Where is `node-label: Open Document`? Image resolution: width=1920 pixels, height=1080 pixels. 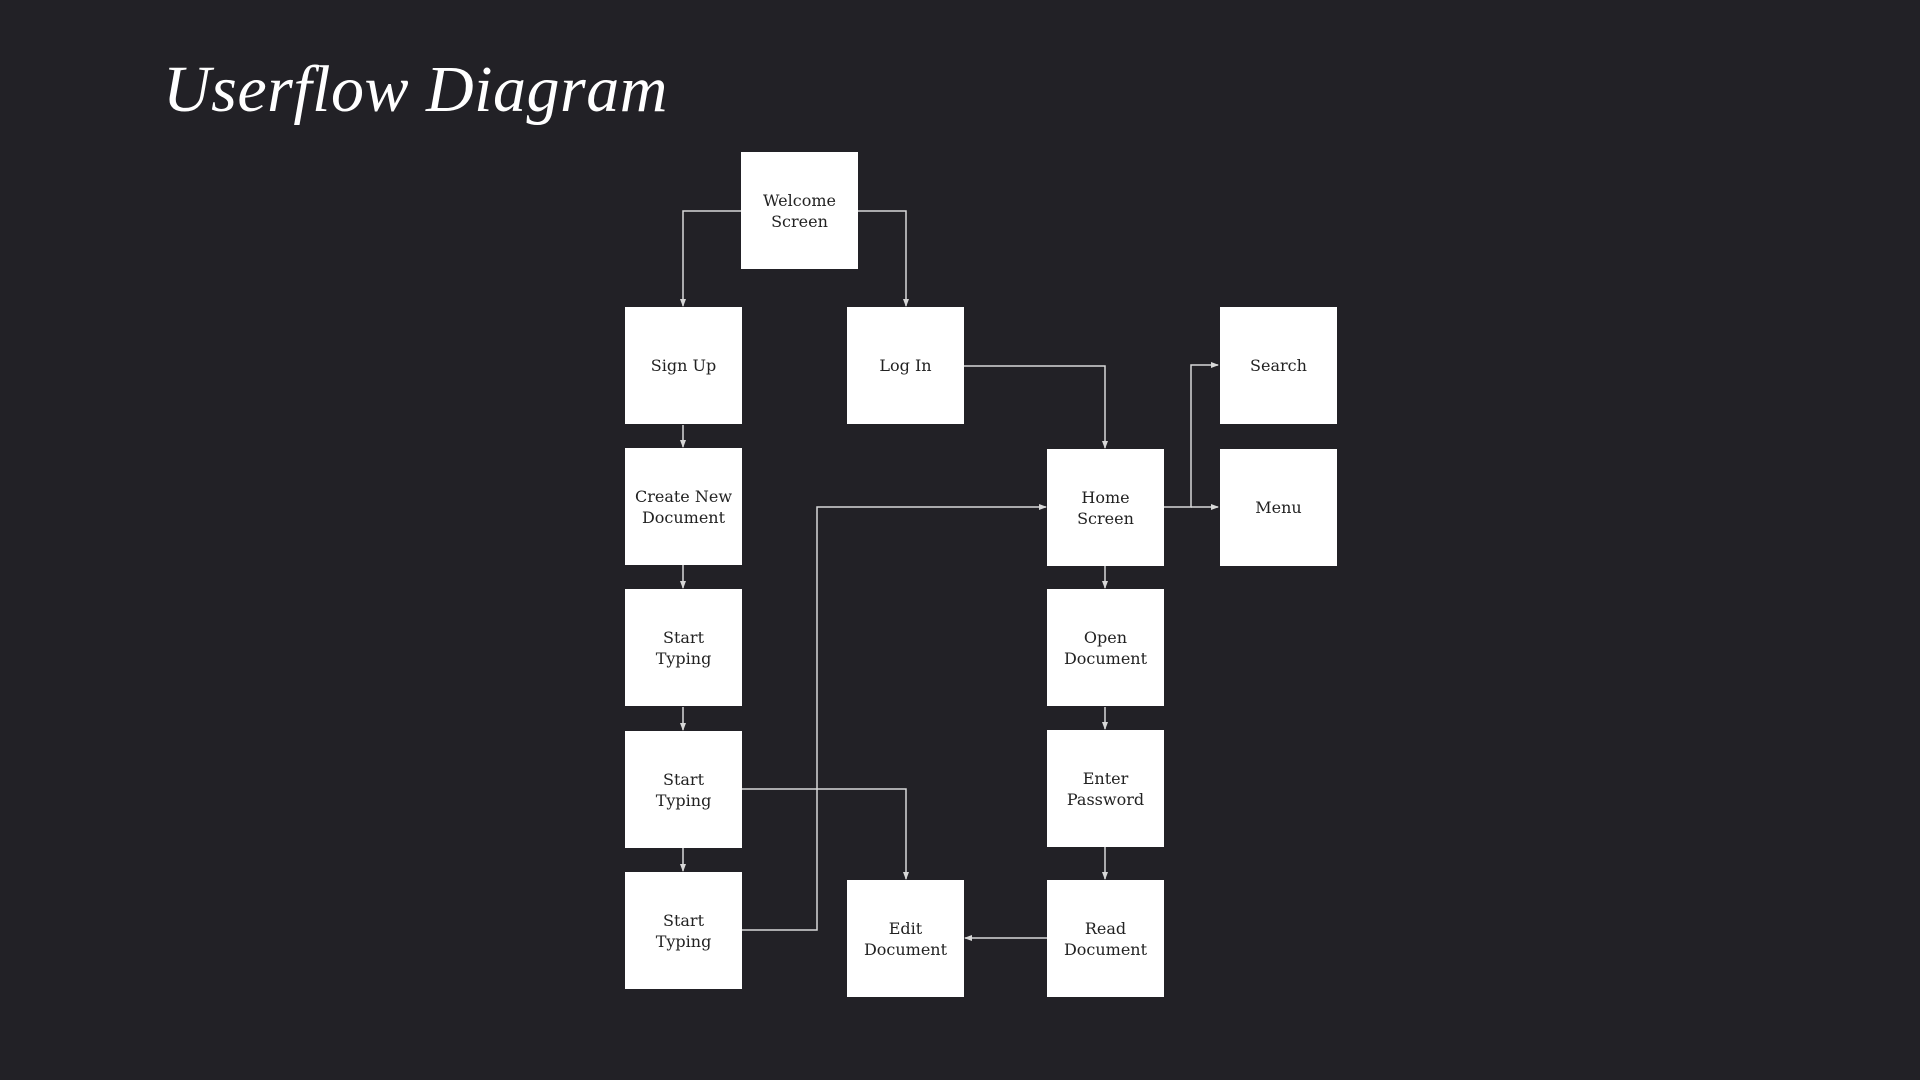 node-label: Open Document is located at coordinates (1105, 647).